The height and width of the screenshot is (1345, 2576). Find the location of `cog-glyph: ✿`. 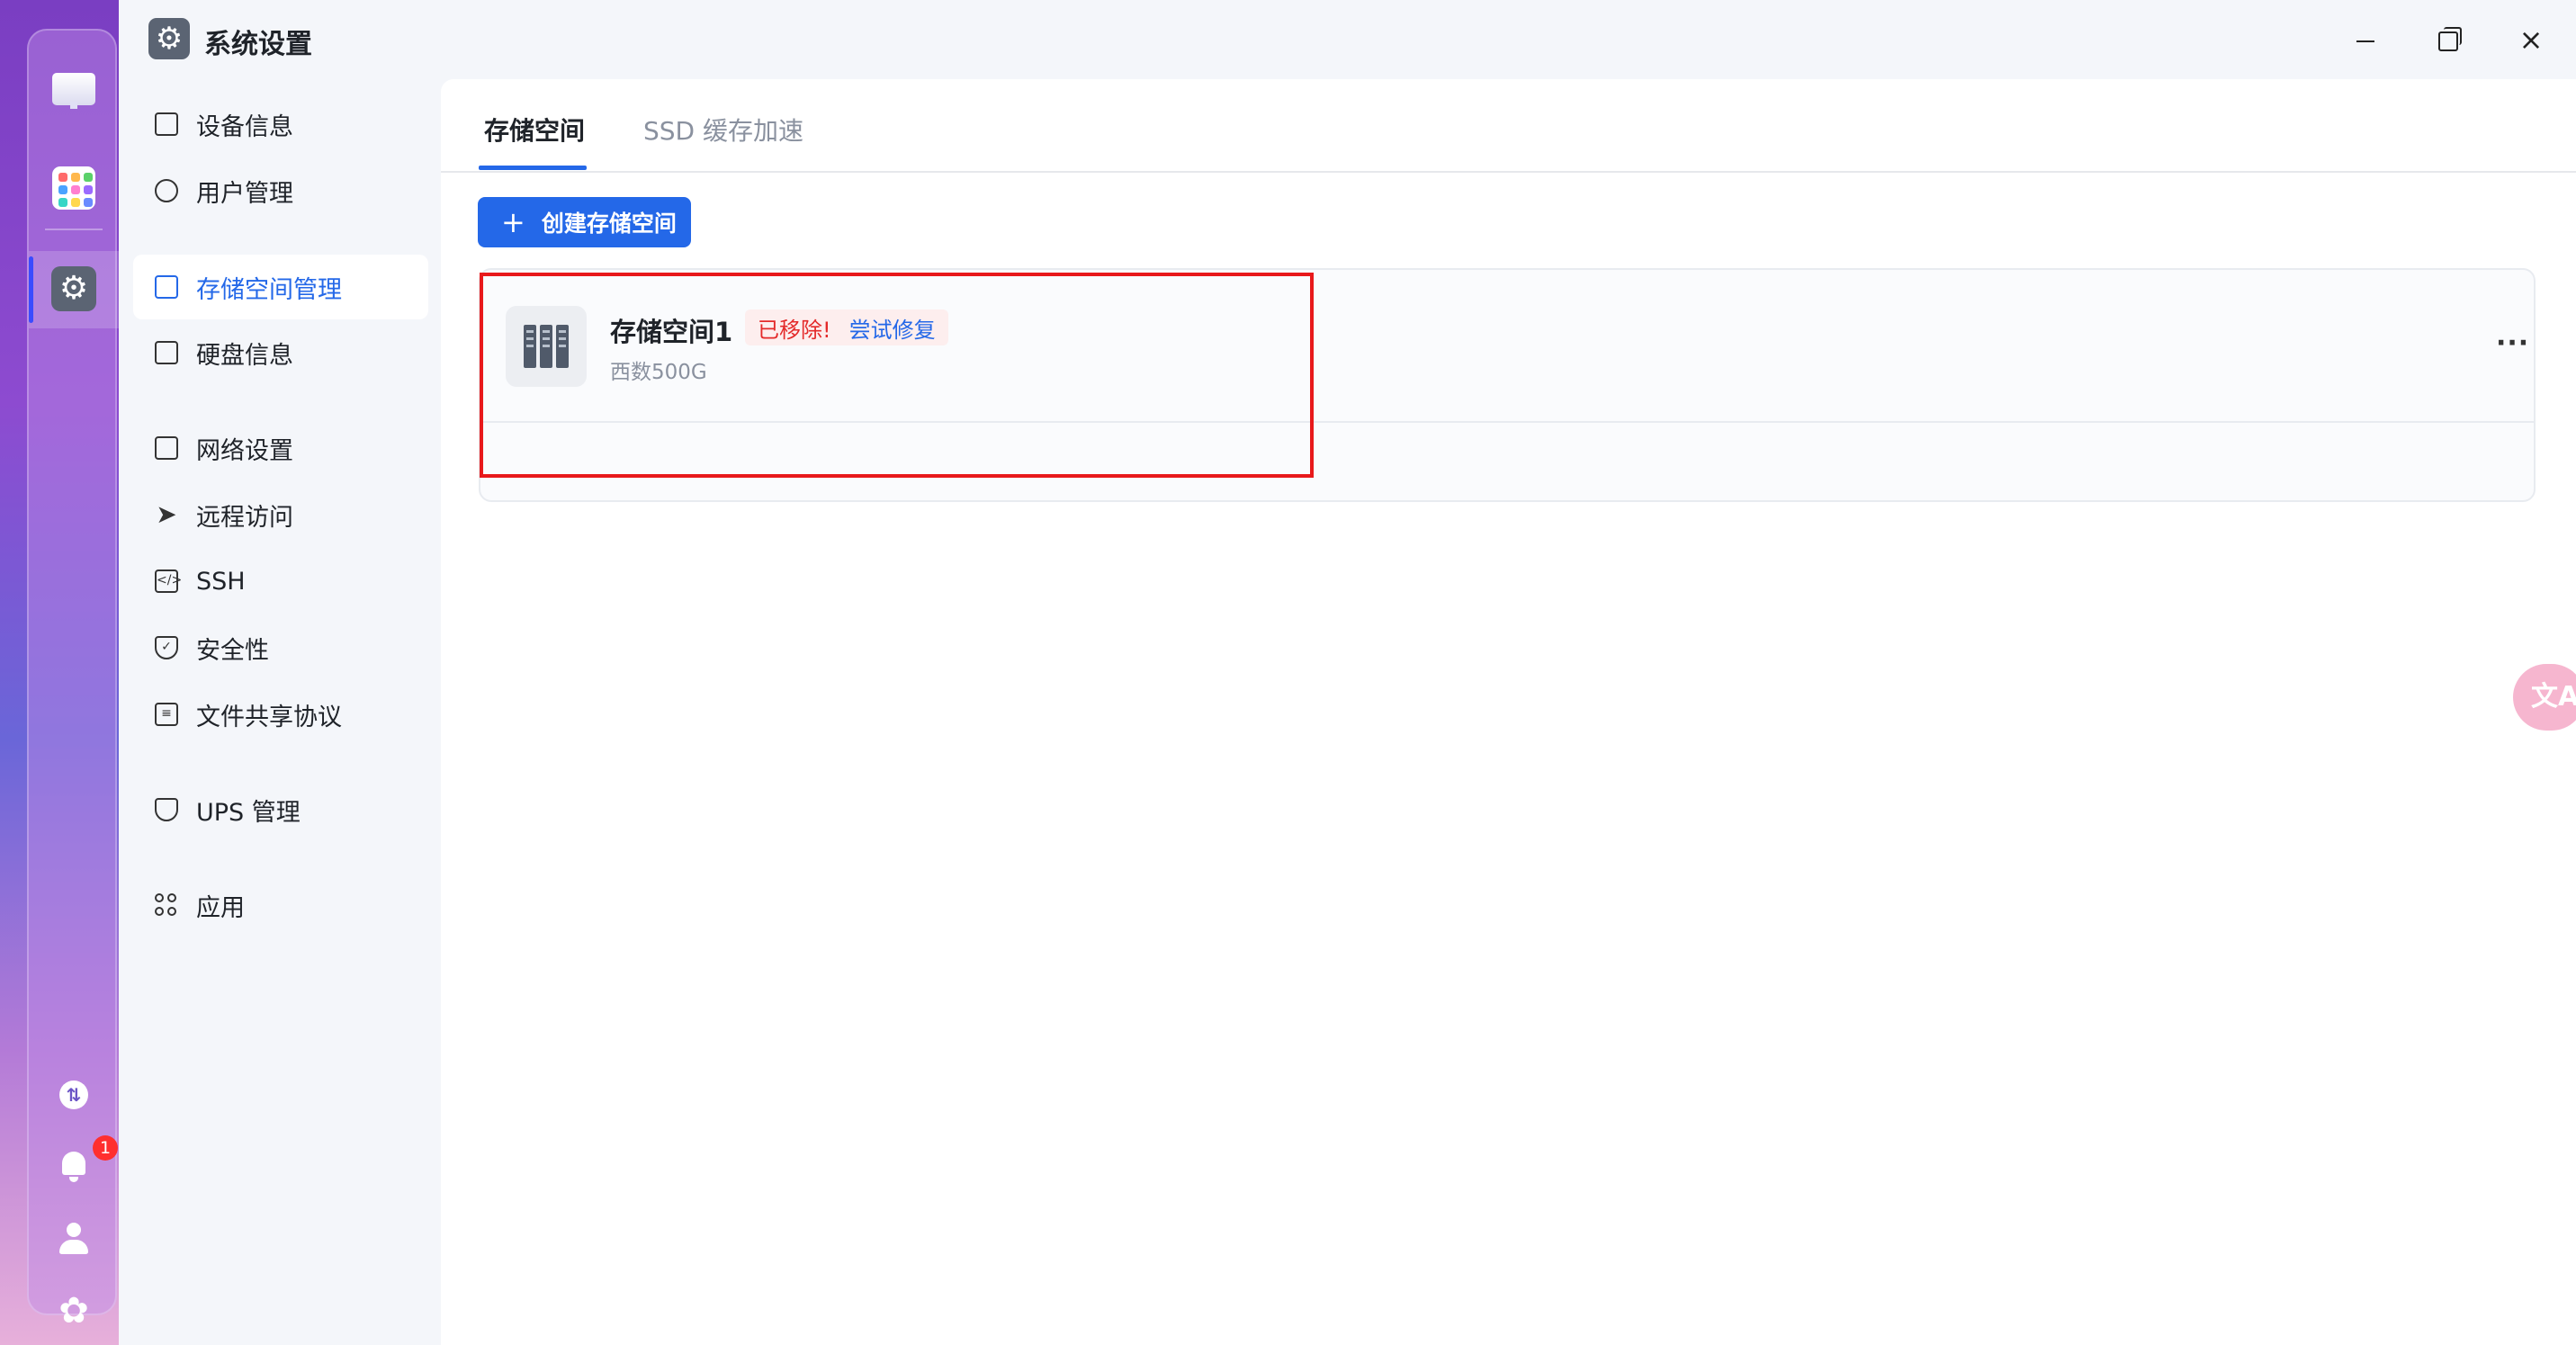

cog-glyph: ✿ is located at coordinates (74, 1311).